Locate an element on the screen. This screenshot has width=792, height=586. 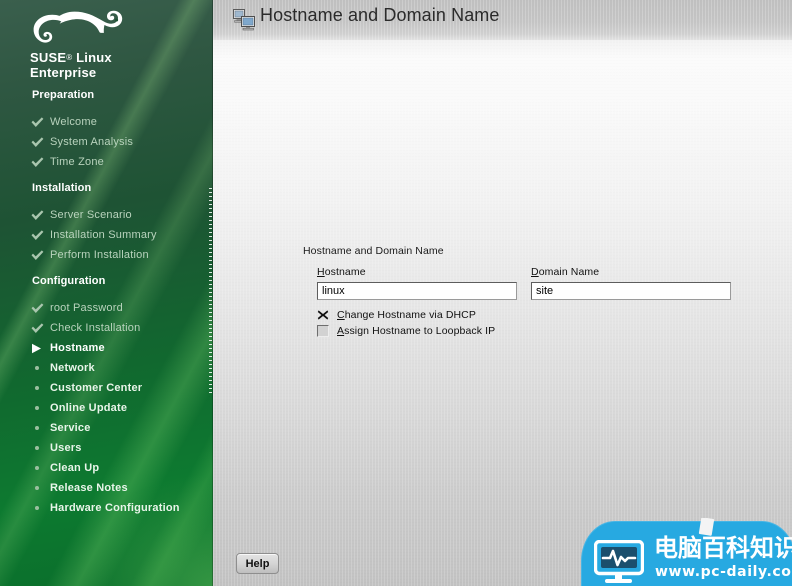
sidebar-item-perform-installation: Perform Installation is located at coordinates (106, 255).